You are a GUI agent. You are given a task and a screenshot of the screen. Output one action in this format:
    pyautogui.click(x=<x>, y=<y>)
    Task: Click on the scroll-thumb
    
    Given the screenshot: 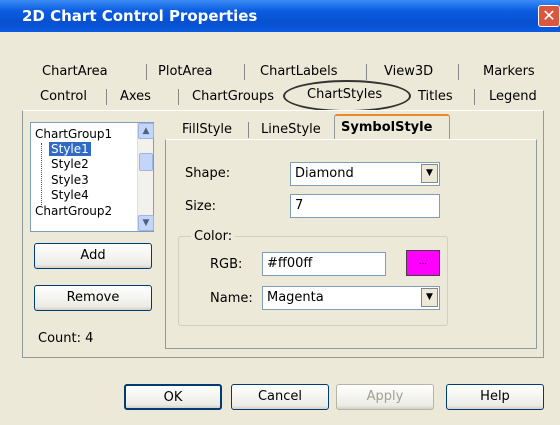 What is the action you would take?
    pyautogui.click(x=146, y=162)
    